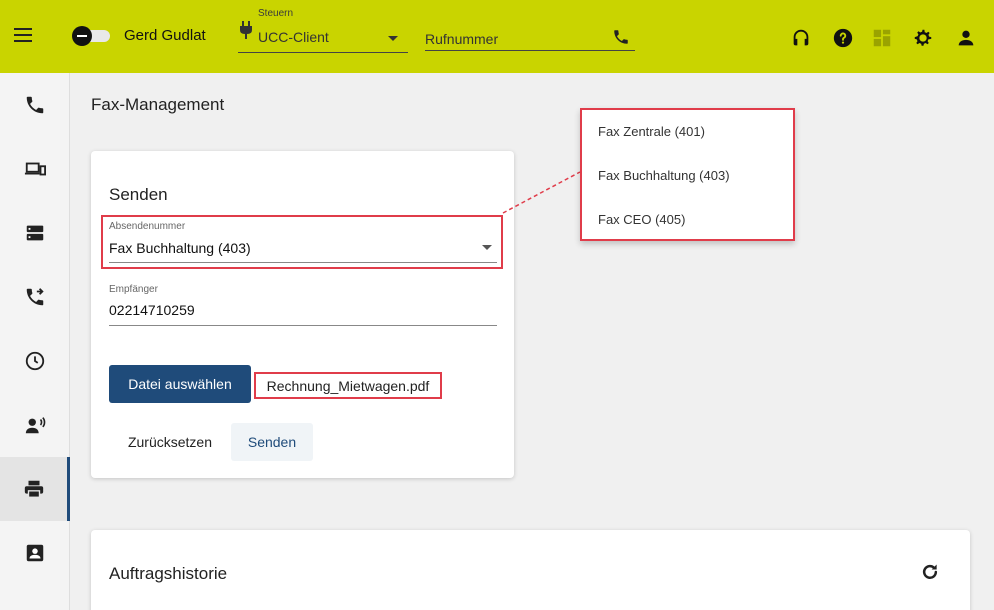  Describe the element at coordinates (152, 310) in the screenshot. I see `recipient-field: 02214710259` at that location.